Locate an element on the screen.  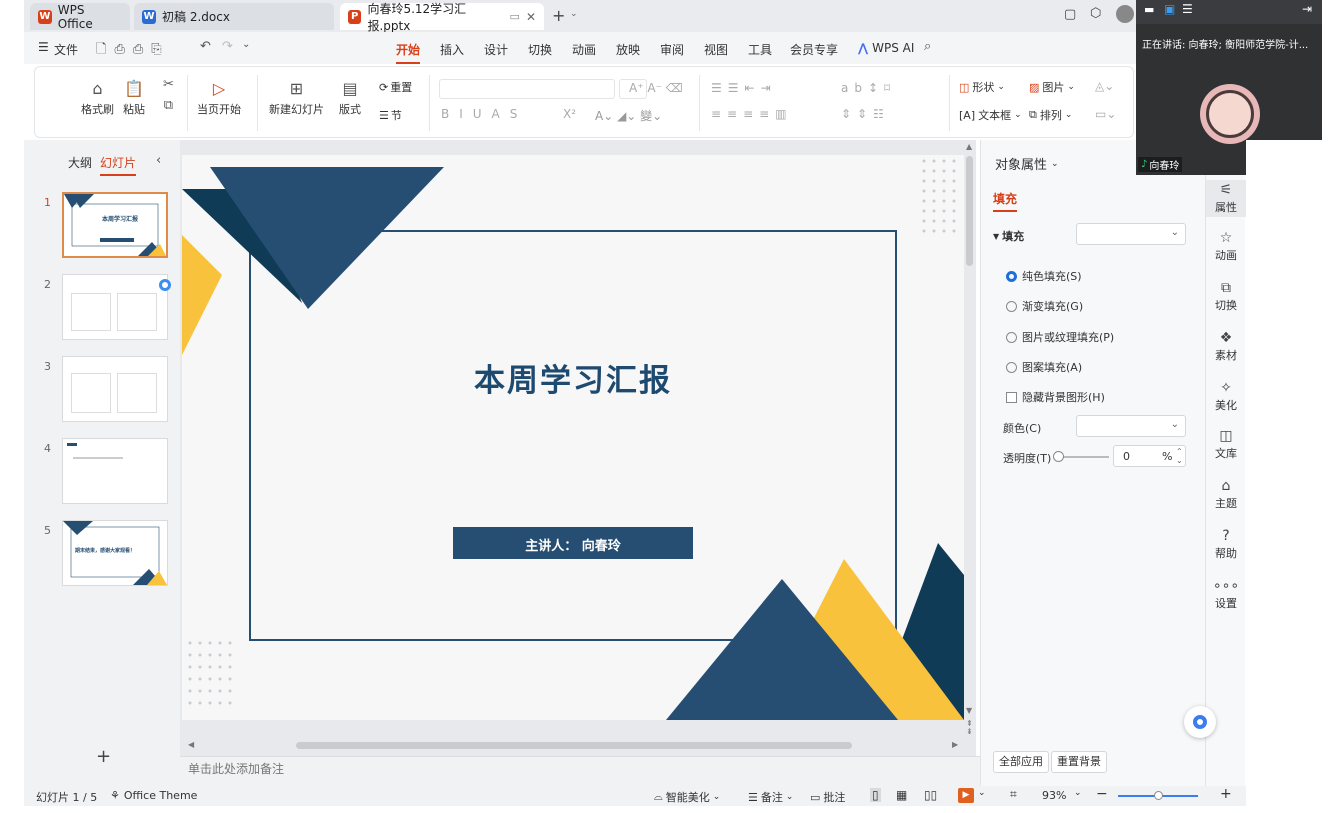
solid-fill-option: 纯色填充(S) is located at coordinates (1044, 276).